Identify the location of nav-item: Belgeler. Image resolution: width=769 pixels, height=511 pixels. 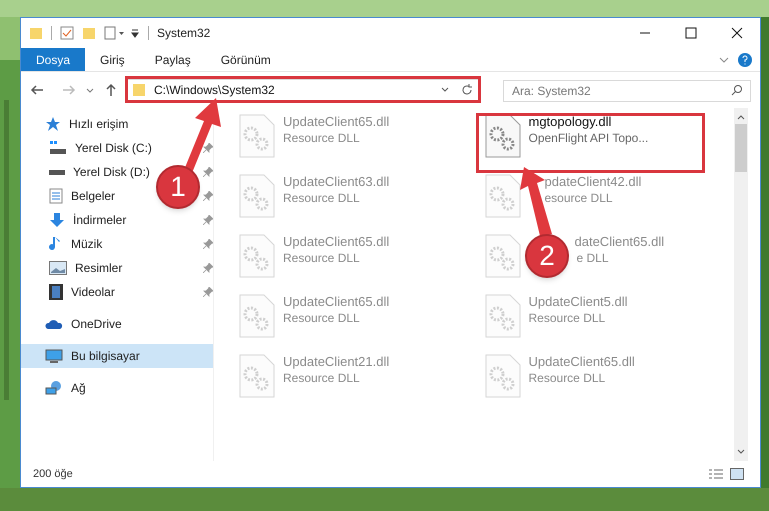
(82, 196).